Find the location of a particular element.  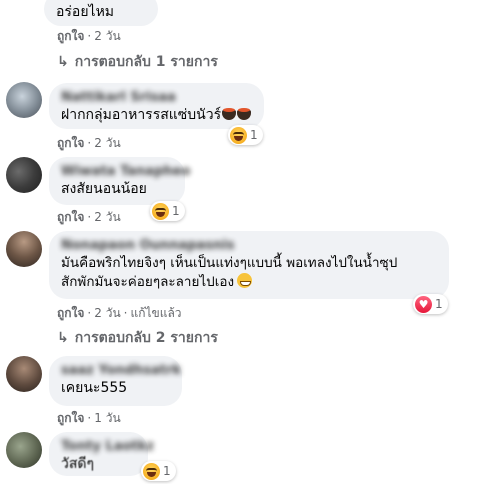

replies-label: การตอบกลับ 2 รายการ is located at coordinates (146, 338).